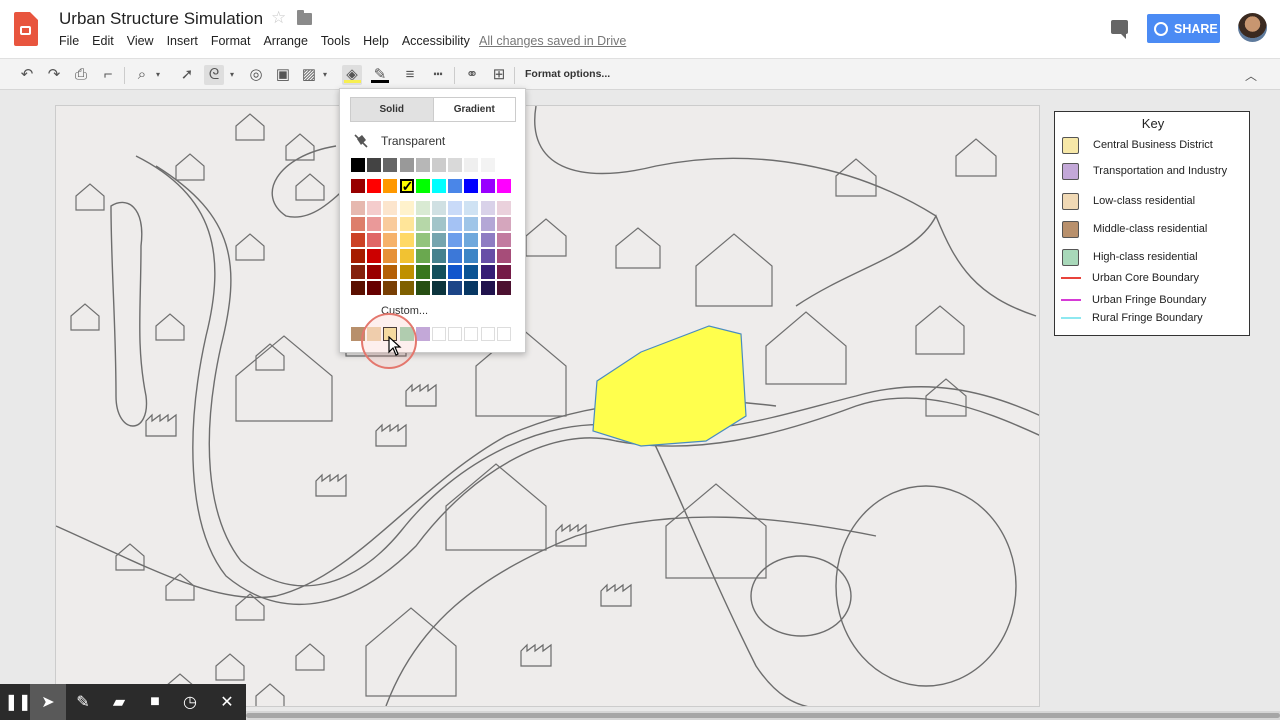  I want to click on save-status-link: All changes saved in Drive, so click(552, 41).